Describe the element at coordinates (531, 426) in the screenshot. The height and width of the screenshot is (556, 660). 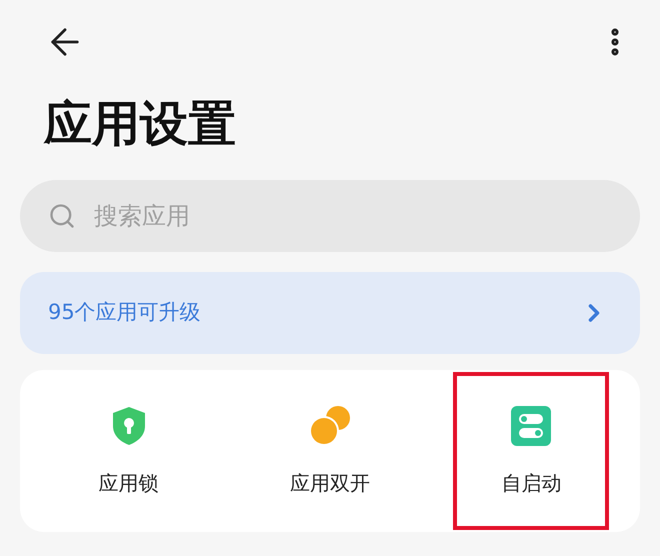
I see `toggle-switches-icon` at that location.